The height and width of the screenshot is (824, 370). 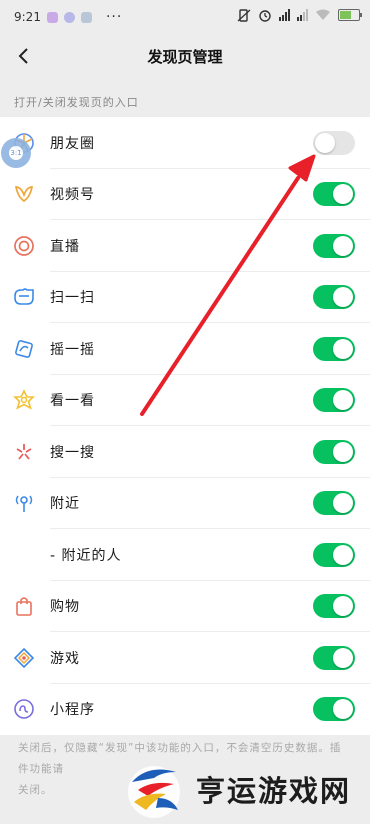 What do you see at coordinates (24, 349) in the screenshot?
I see `shake-icon` at bounding box center [24, 349].